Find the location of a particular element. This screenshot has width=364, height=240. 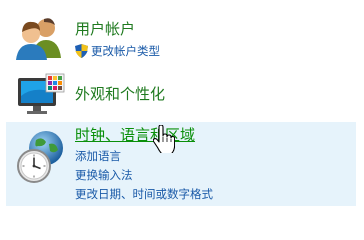

add-language-link: 添加语言 is located at coordinates (98, 156).